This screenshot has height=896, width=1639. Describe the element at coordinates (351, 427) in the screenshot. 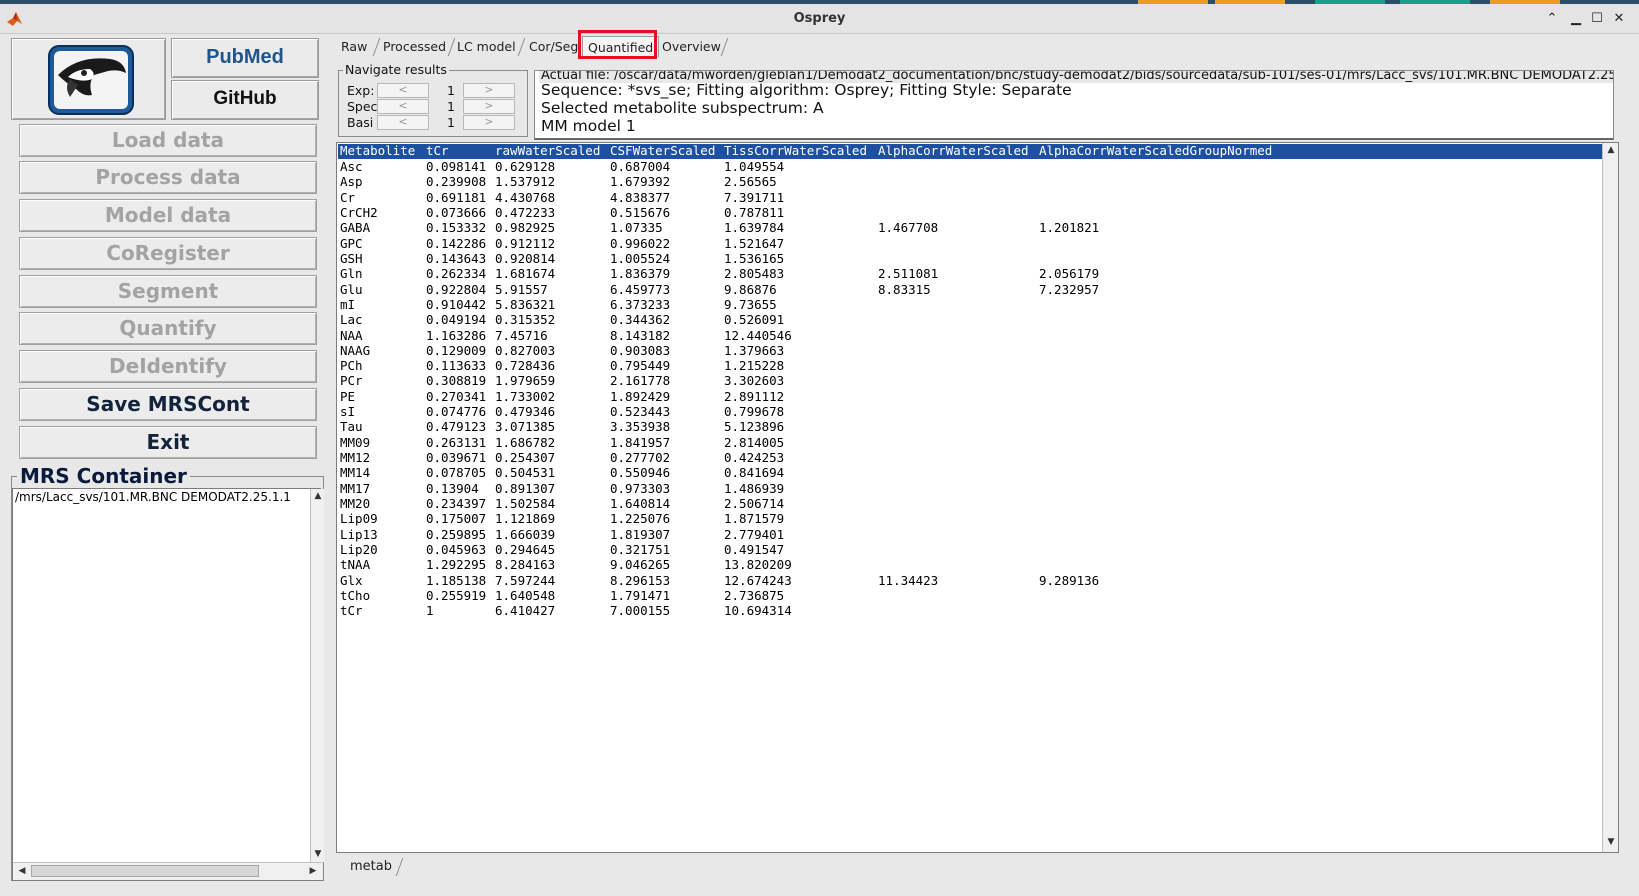

I see `table-cell: Tau` at that location.